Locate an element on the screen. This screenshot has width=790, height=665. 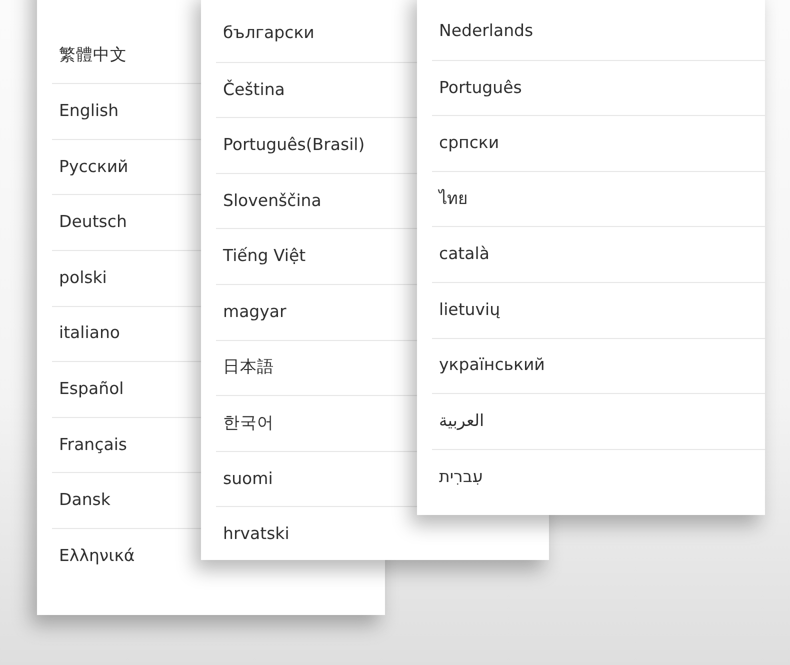
language-option: српски is located at coordinates (466, 143).